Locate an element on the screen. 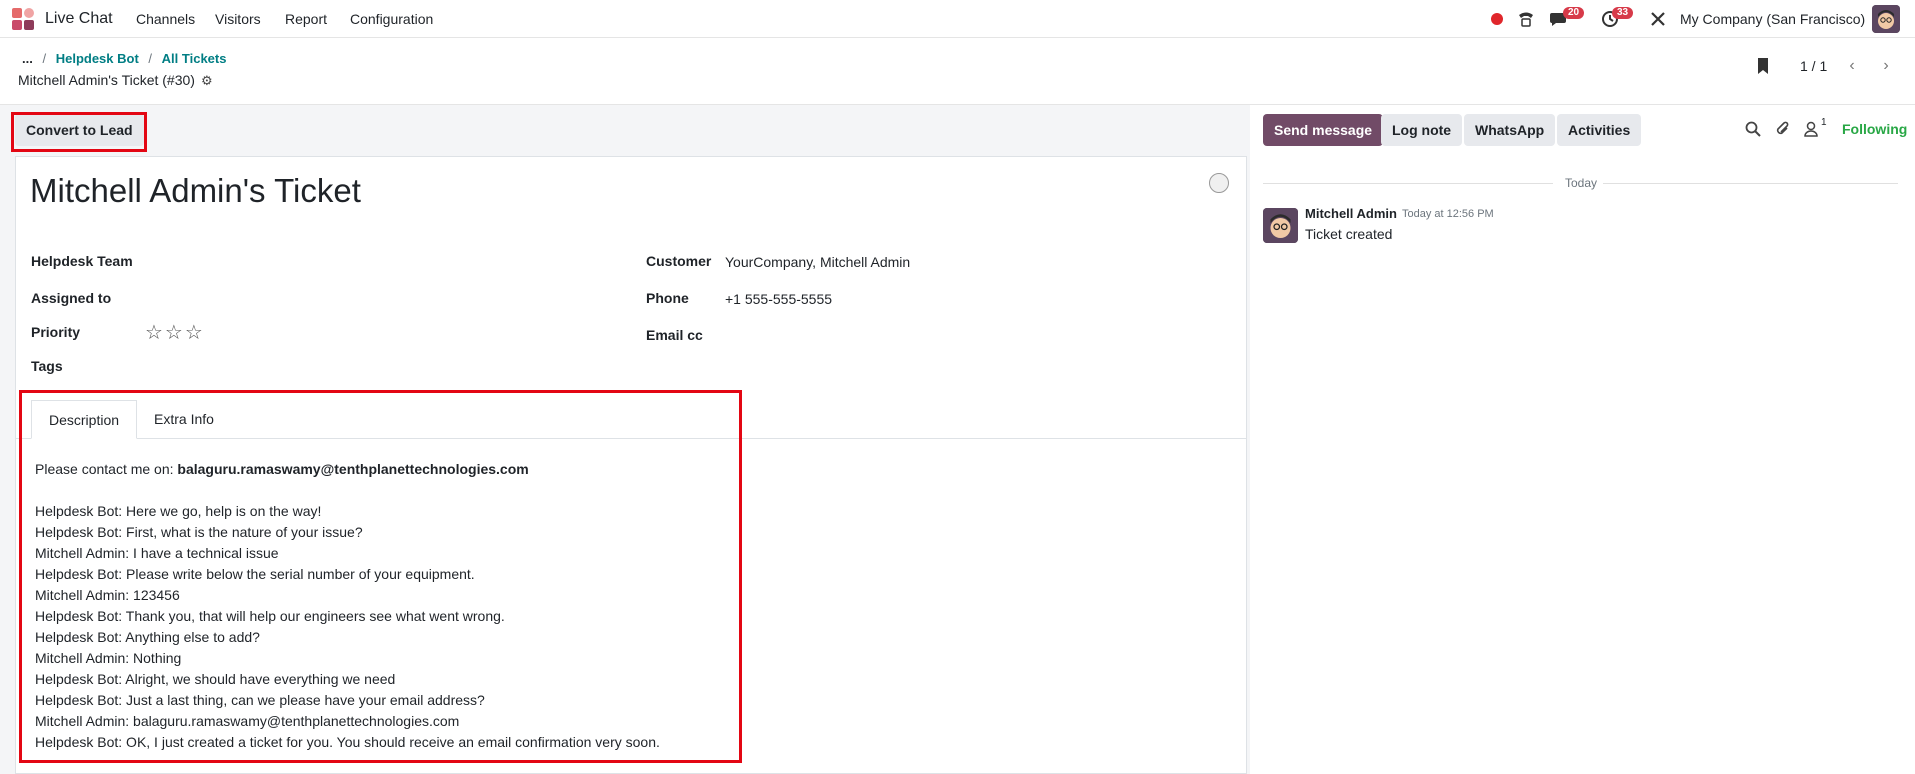  following-button: Following is located at coordinates (1874, 129).